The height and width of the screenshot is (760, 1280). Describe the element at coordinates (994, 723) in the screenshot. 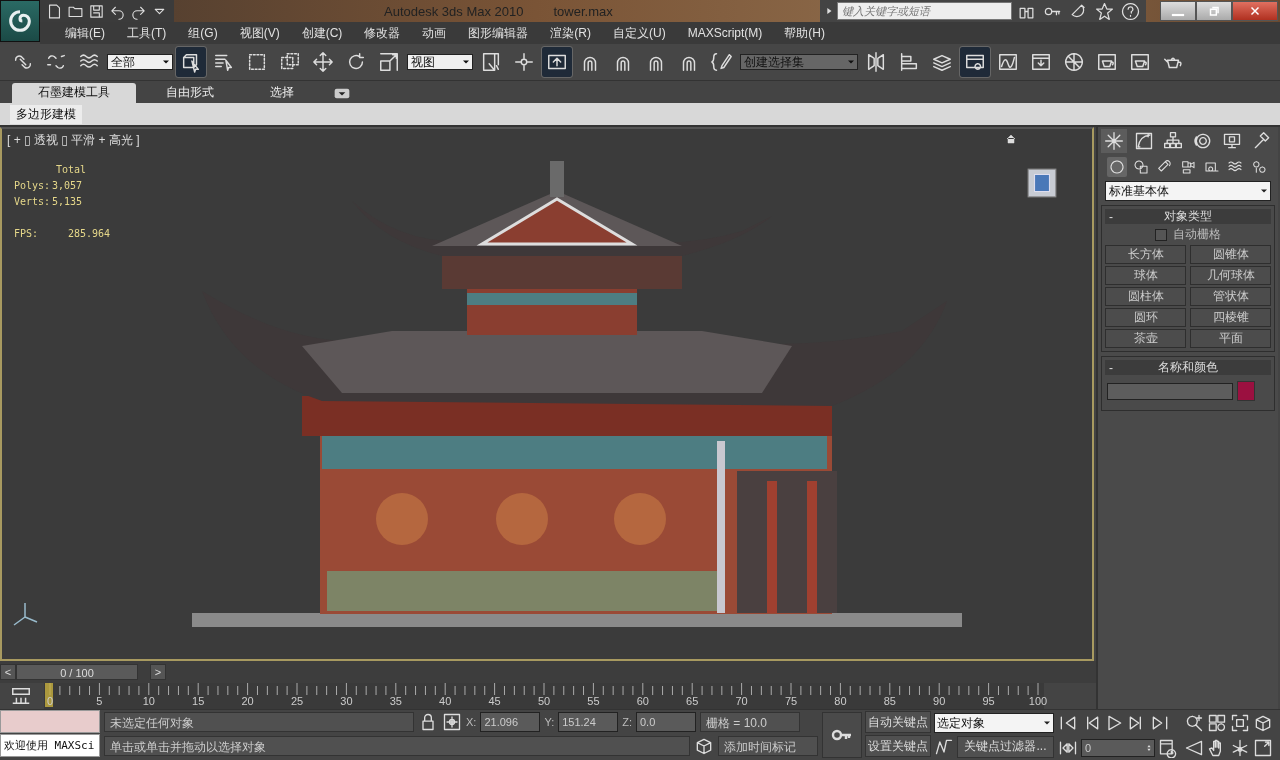

I see `key-set-dropdown: 选定对象` at that location.